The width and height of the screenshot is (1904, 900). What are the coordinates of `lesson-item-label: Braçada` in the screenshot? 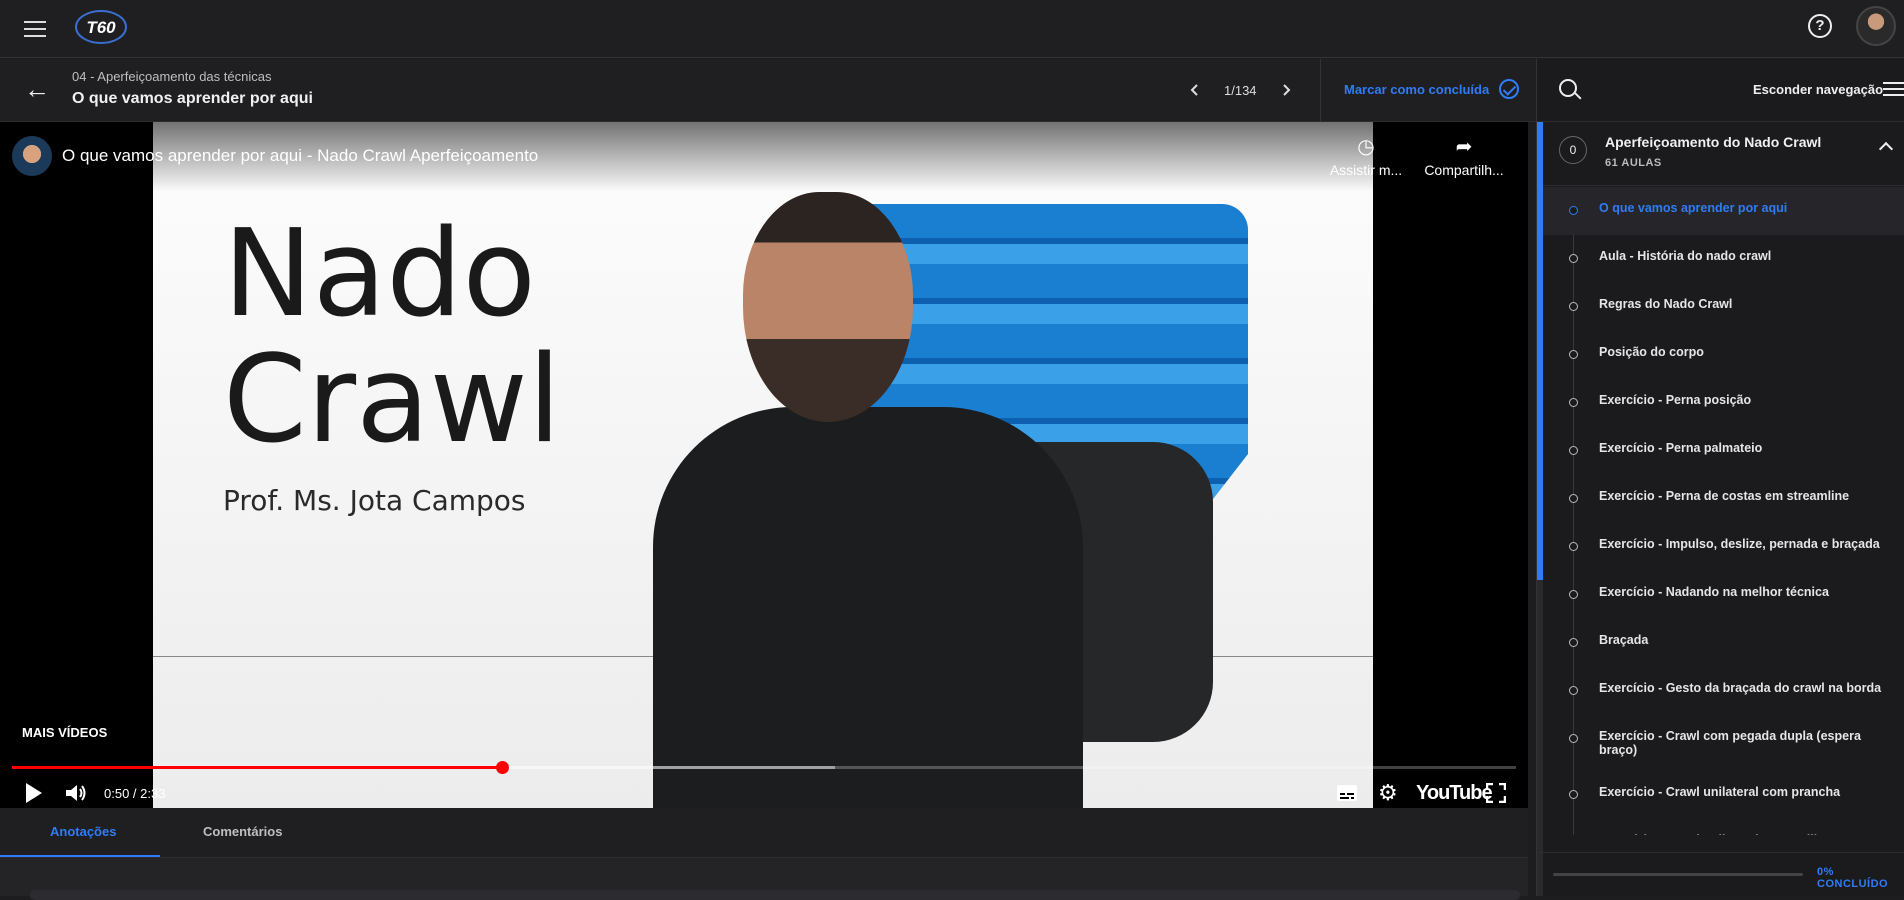 It's located at (1624, 640).